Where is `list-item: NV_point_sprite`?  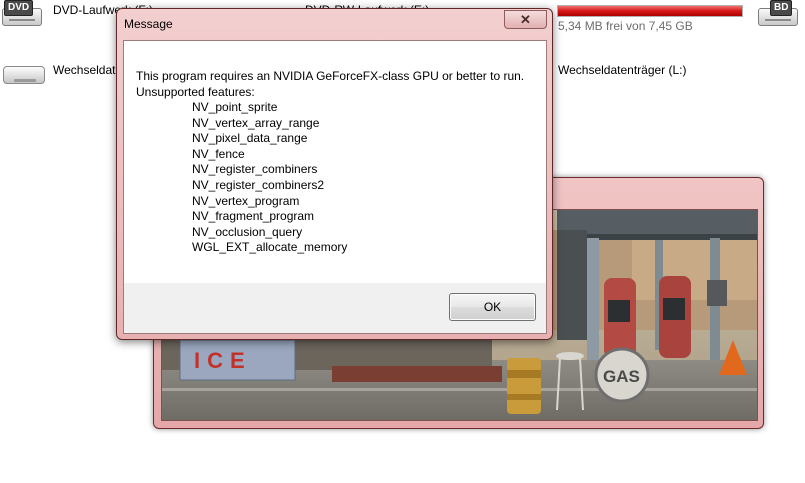
list-item: NV_point_sprite is located at coordinates (235, 107).